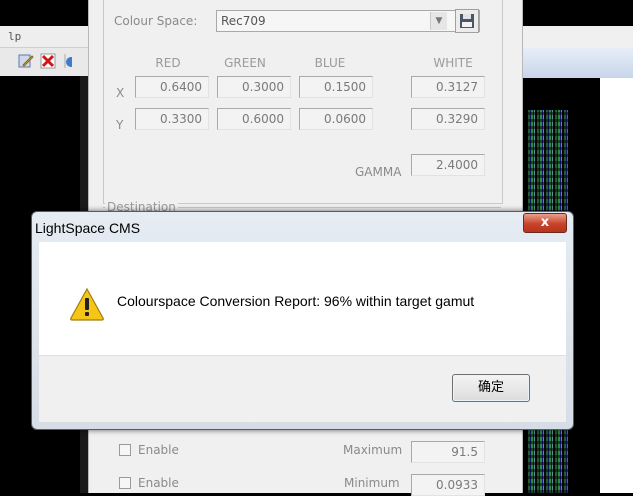 The height and width of the screenshot is (496, 633). Describe the element at coordinates (378, 172) in the screenshot. I see `gamma-label: GAMMA` at that location.